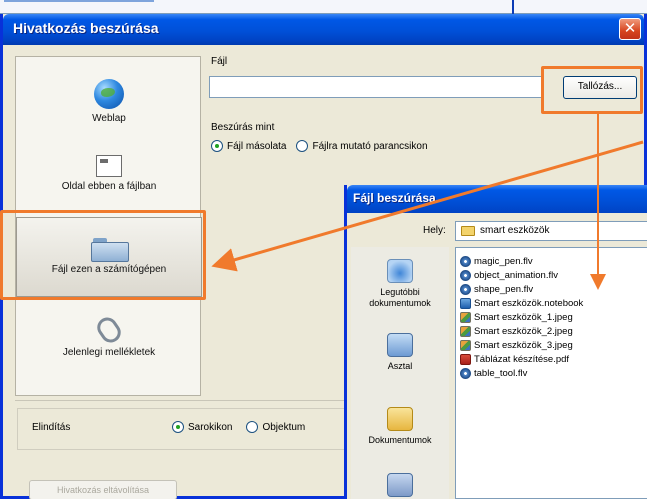  Describe the element at coordinates (109, 352) in the screenshot. I see `link-item-label: Jelenlegi mellékletek` at that location.